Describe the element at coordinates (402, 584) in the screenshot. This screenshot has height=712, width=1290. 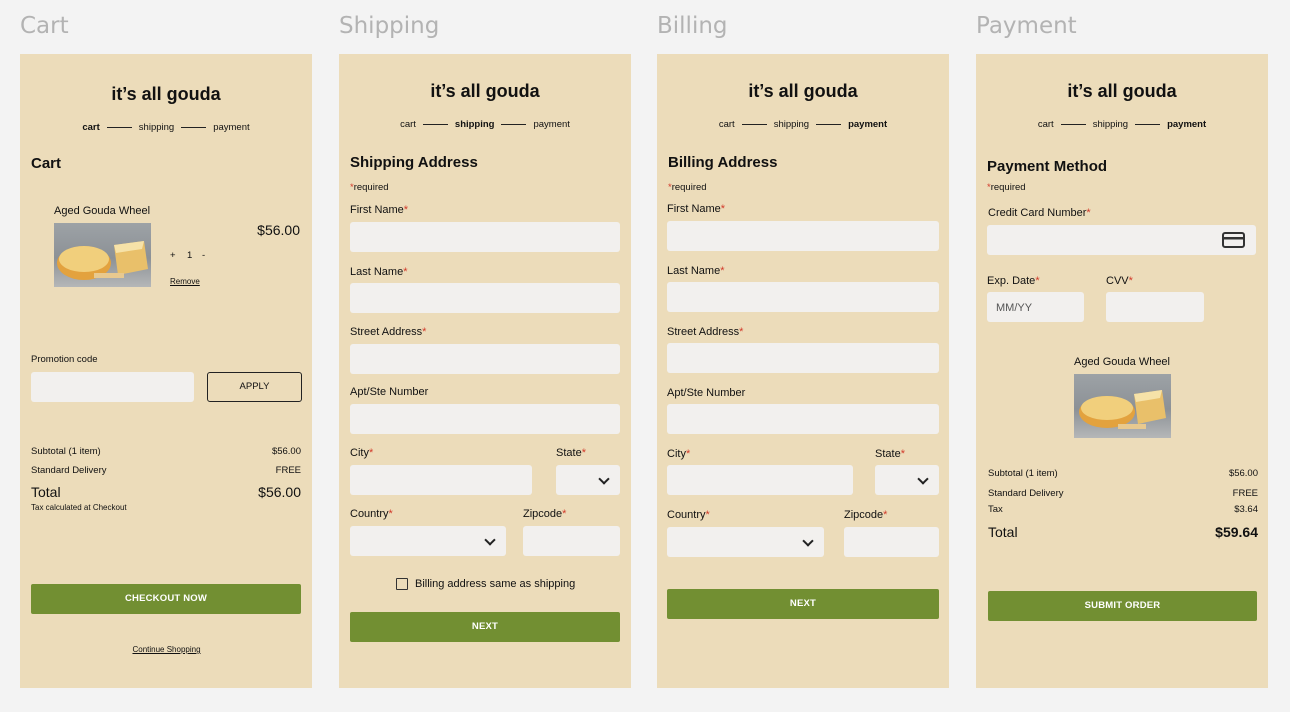
I see `billing-same-checkbox` at that location.